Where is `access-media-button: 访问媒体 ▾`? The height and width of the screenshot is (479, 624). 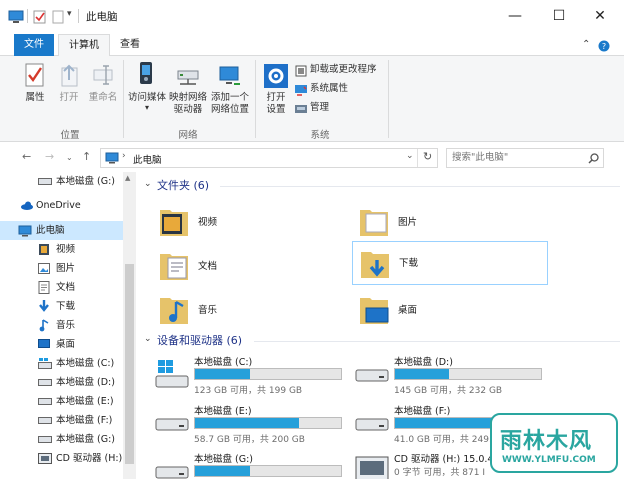 access-media-button: 访问媒体 ▾ is located at coordinates (147, 88).